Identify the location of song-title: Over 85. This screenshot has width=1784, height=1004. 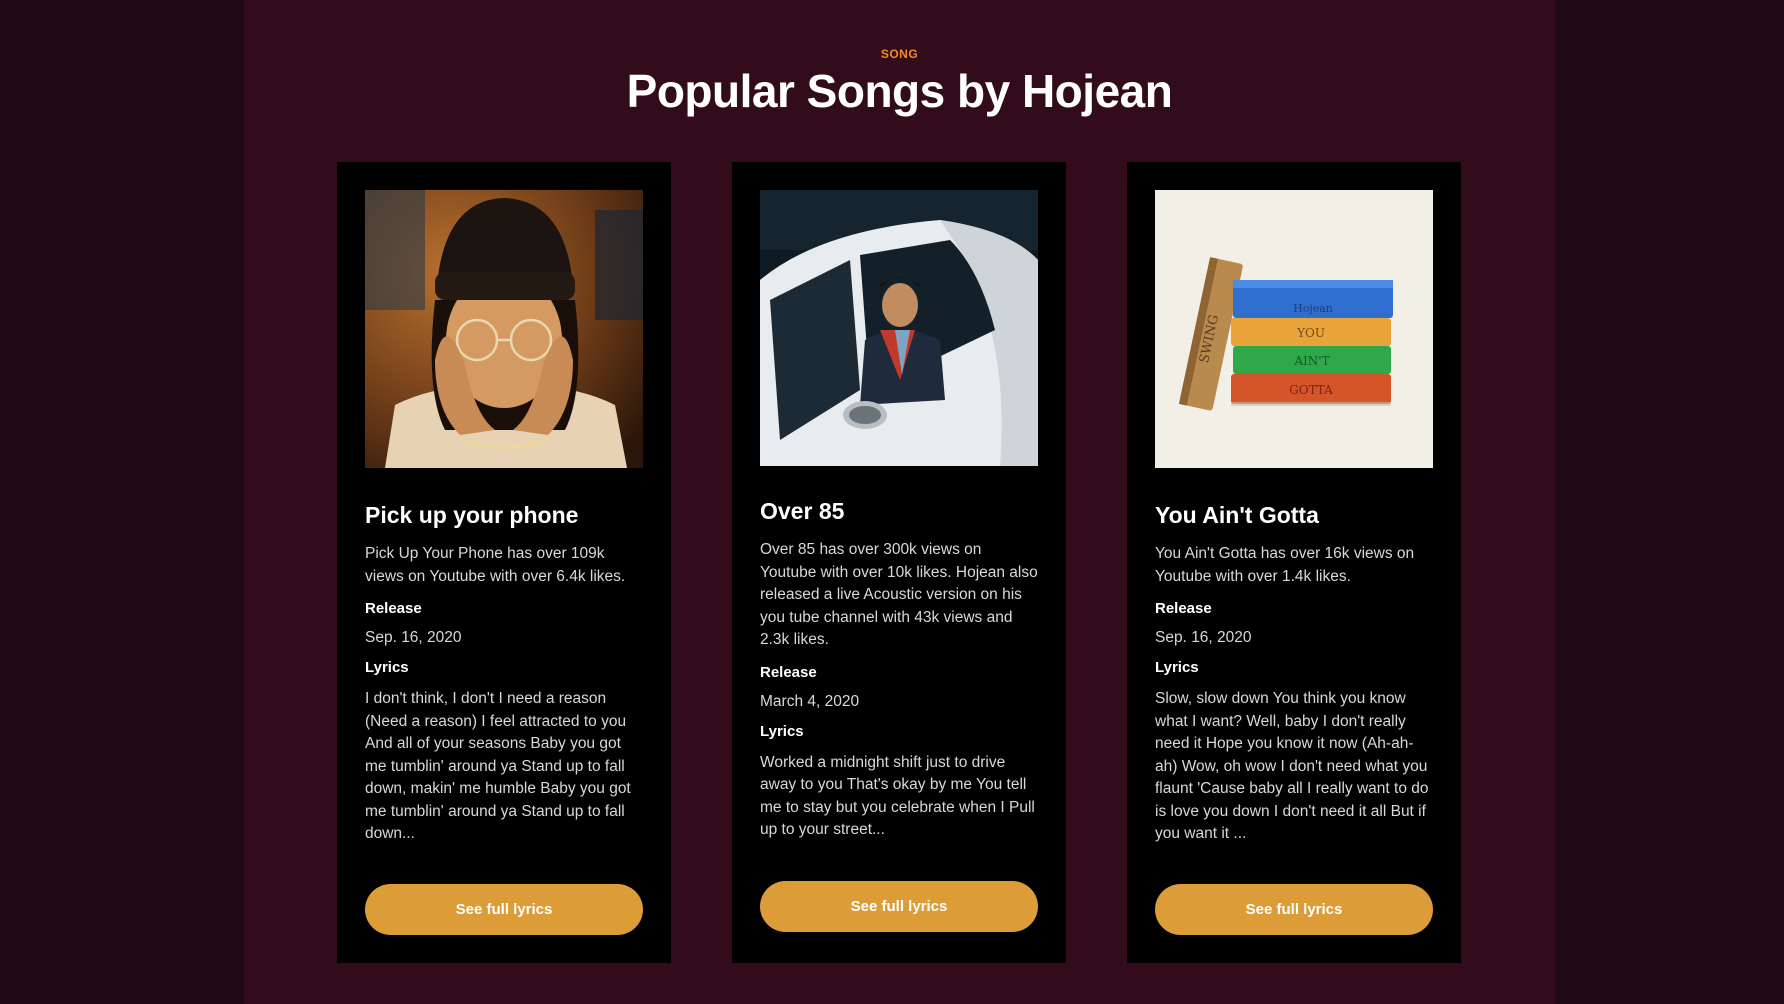
(802, 511).